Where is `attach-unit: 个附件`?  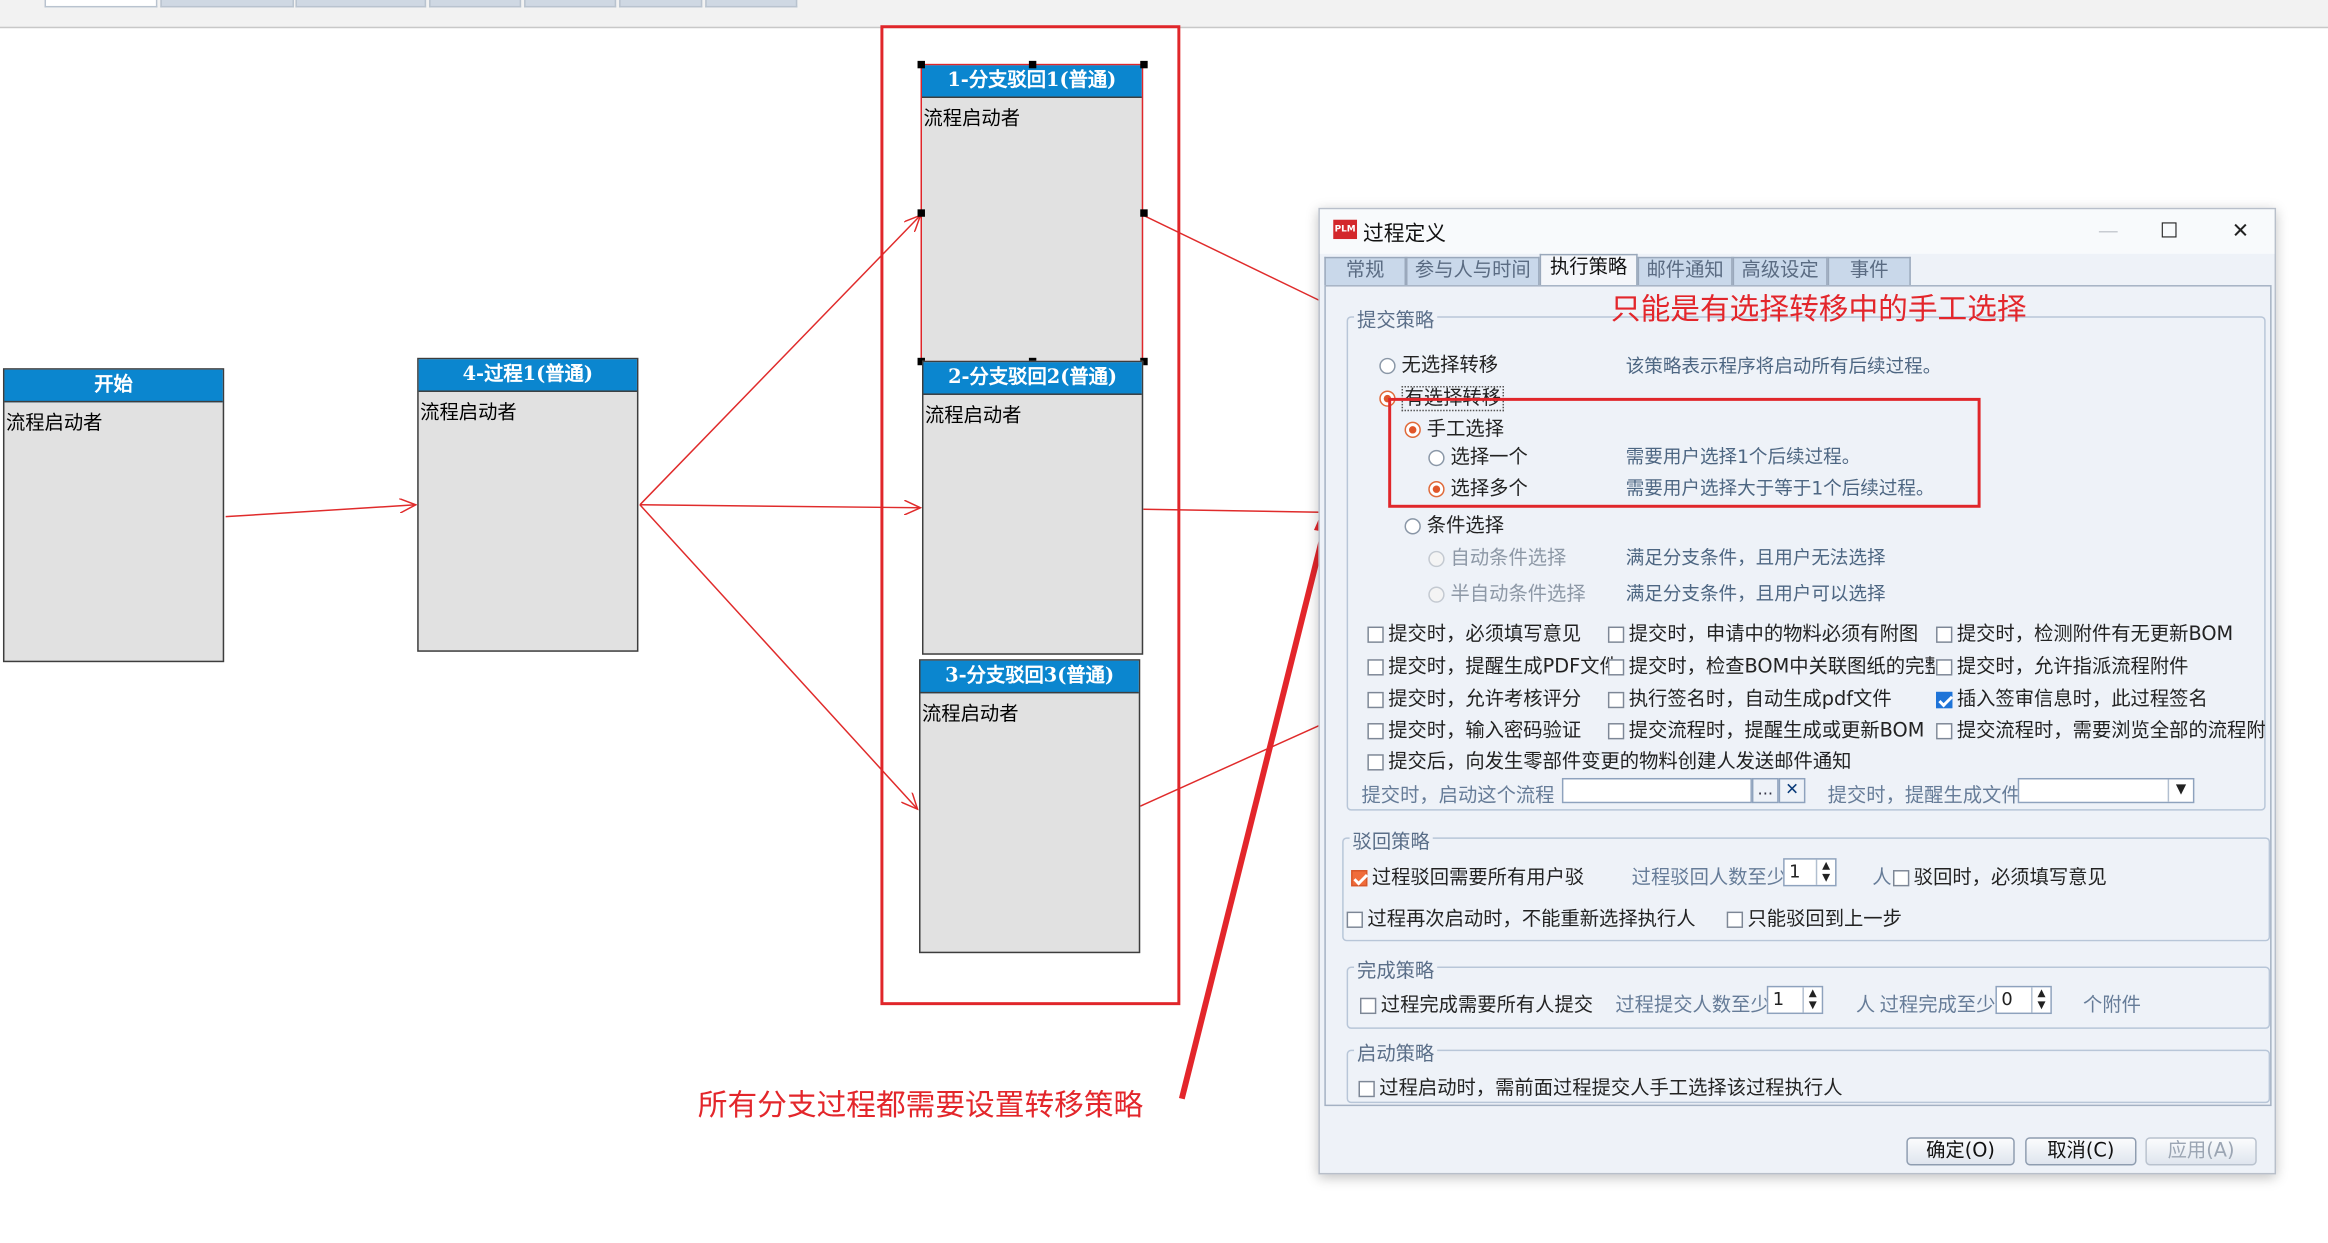 attach-unit: 个附件 is located at coordinates (2112, 1006).